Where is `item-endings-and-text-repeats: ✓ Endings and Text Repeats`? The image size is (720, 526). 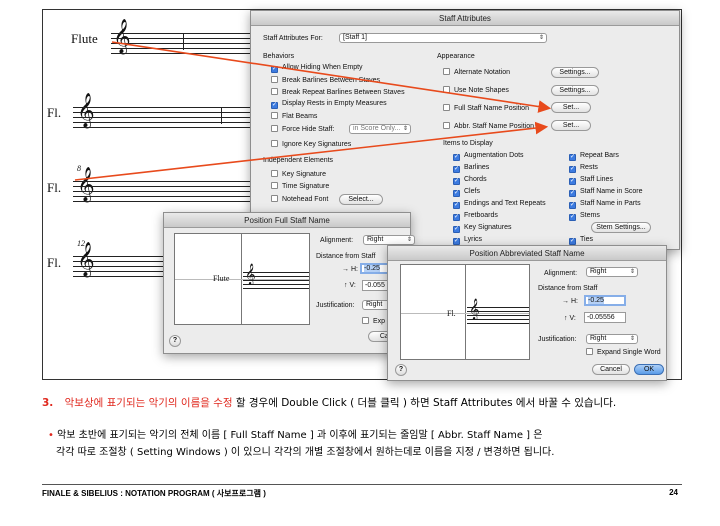
item-endings-and-text-repeats: ✓ Endings and Text Repeats is located at coordinates (499, 204).